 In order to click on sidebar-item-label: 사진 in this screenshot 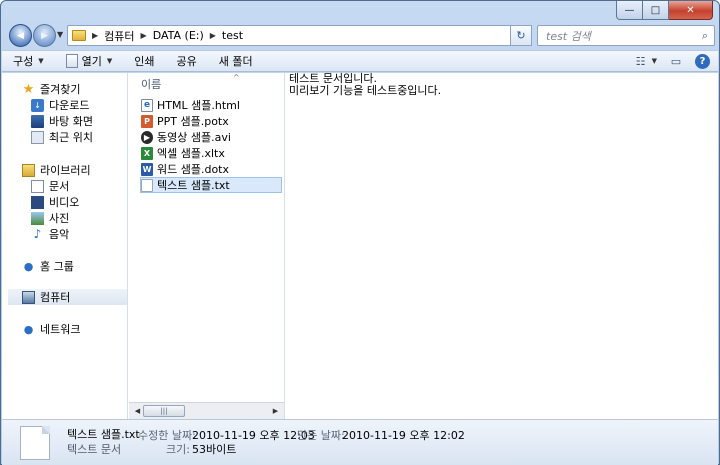, I will do `click(59, 218)`.